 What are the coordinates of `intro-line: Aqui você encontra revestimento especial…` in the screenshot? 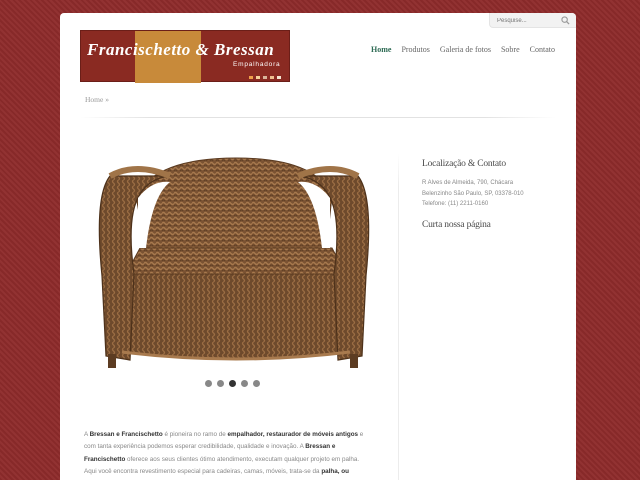 It's located at (216, 472).